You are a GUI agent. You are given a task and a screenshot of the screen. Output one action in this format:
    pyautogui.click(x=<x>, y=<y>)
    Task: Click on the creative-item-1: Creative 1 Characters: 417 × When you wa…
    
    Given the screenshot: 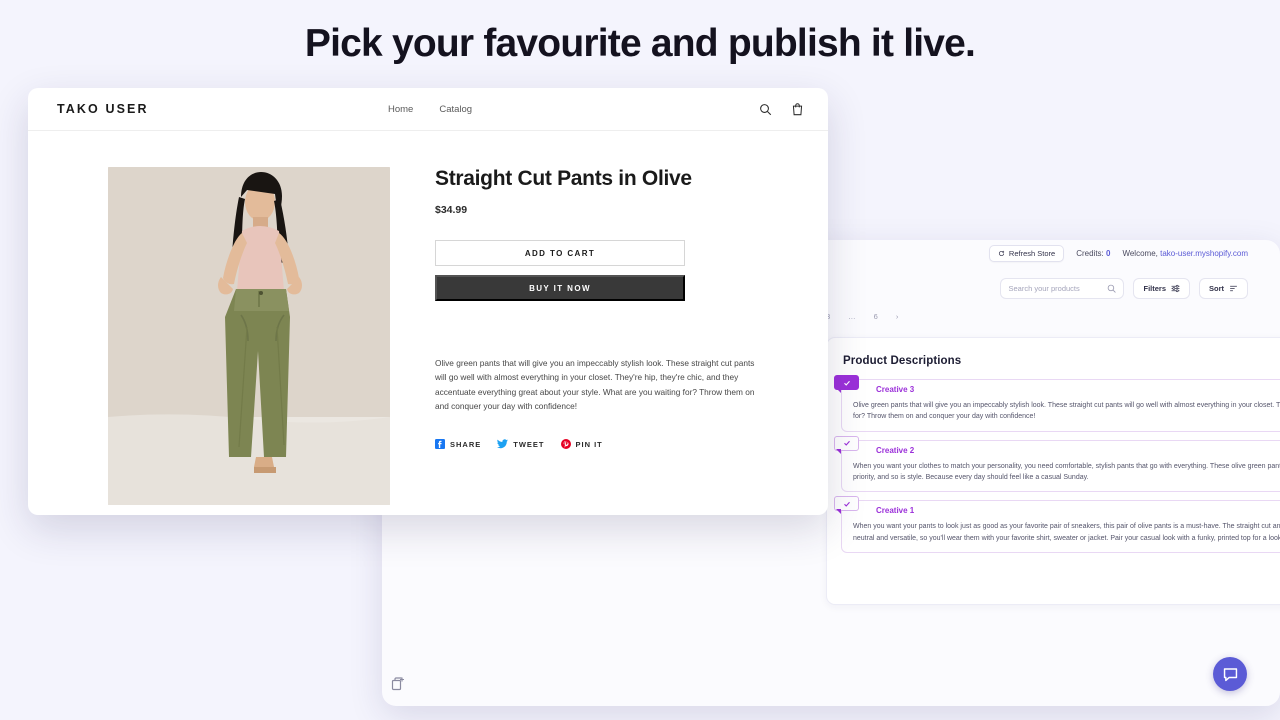 What is the action you would take?
    pyautogui.click(x=1057, y=524)
    